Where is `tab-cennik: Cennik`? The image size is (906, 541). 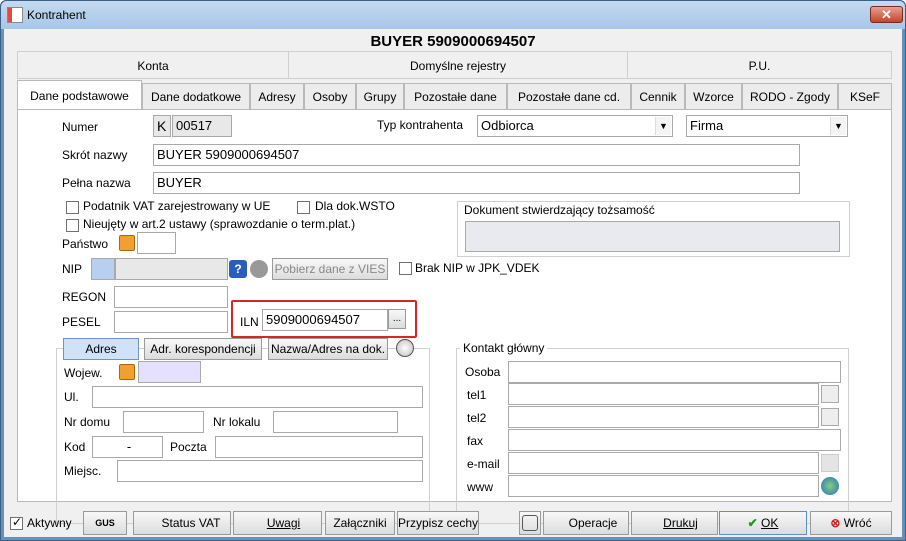
tab-cennik: Cennik is located at coordinates (658, 96).